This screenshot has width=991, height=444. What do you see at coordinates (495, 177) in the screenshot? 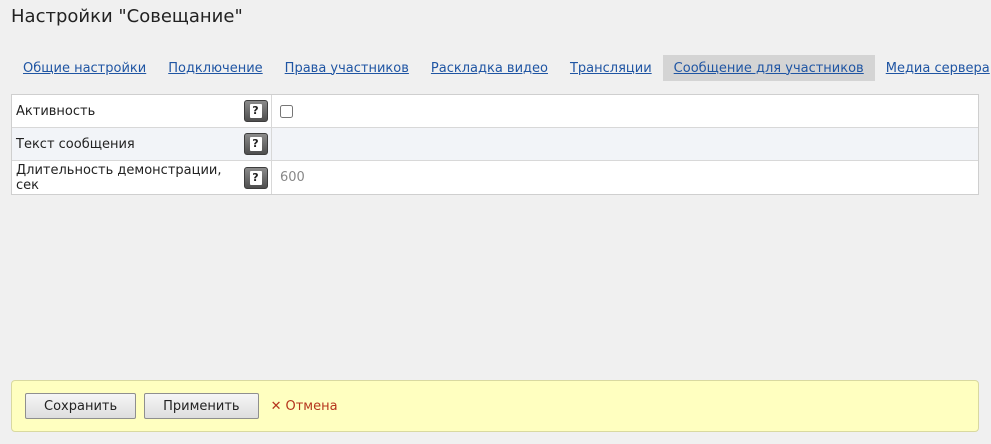
I see `setting-row-duration: Длительность демонстрации, сек ?` at bounding box center [495, 177].